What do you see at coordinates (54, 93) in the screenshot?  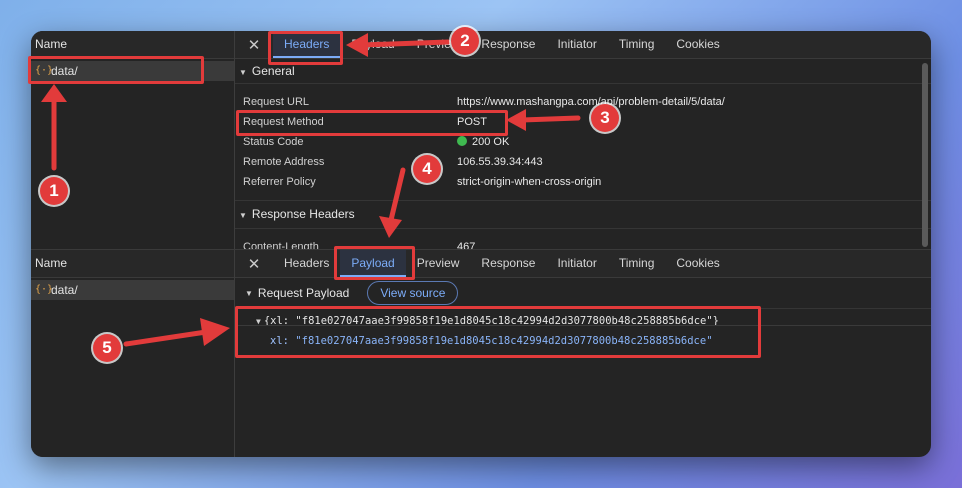 I see `arrow-1-head` at bounding box center [54, 93].